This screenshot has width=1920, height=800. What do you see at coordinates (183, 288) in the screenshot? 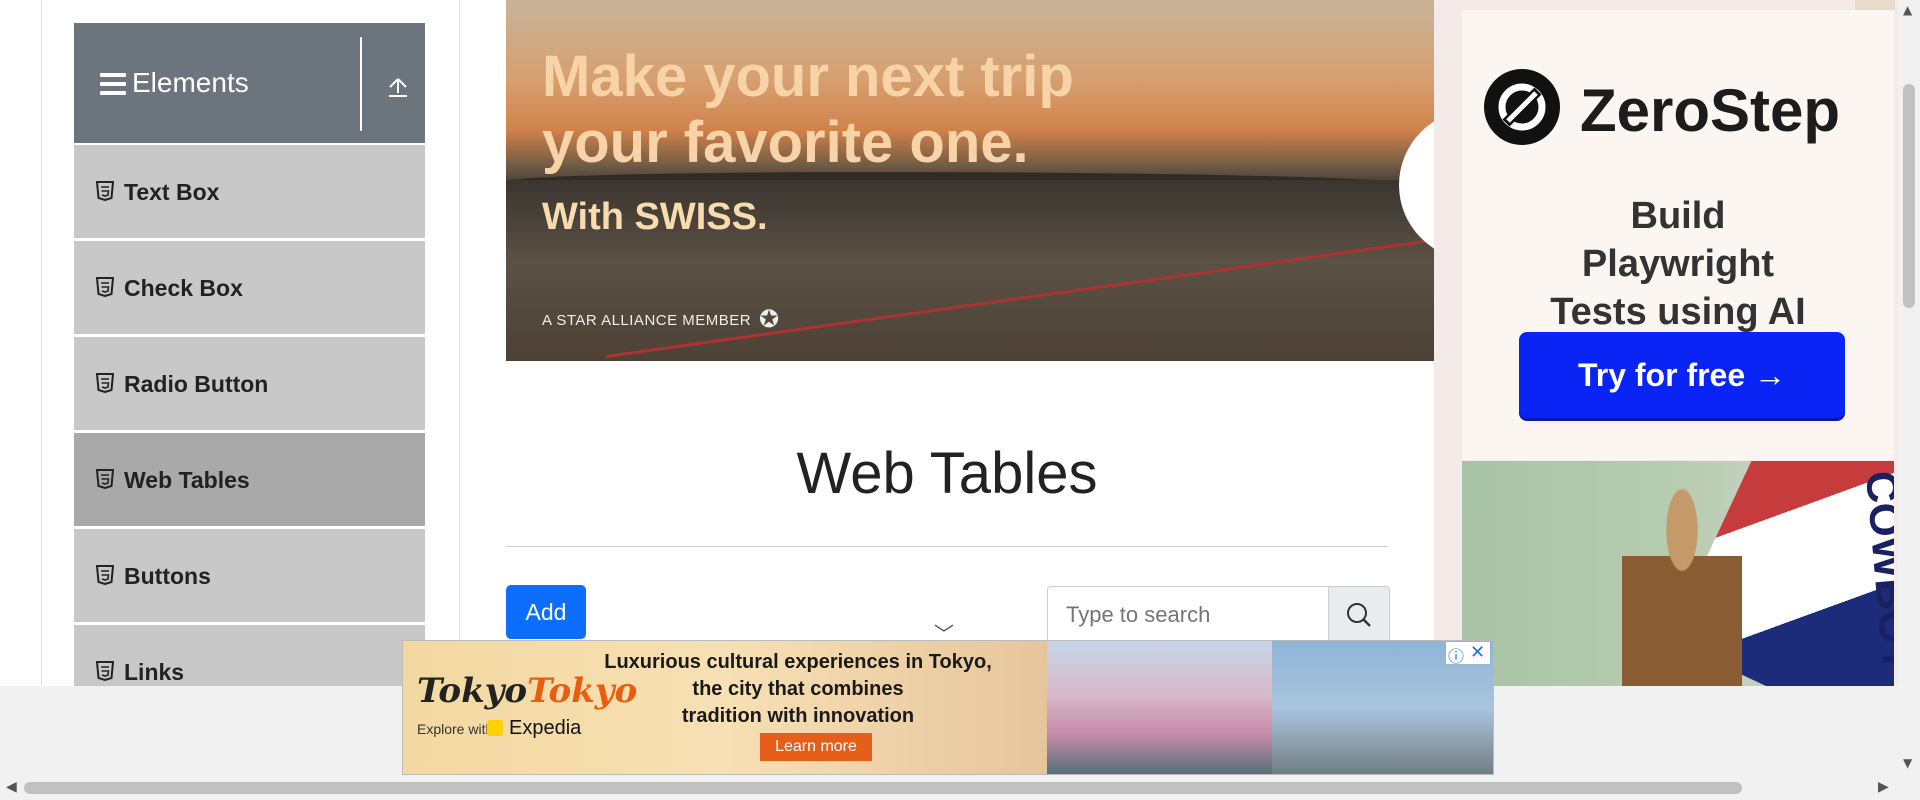
I see `sidebar-item-label: Check Box` at bounding box center [183, 288].